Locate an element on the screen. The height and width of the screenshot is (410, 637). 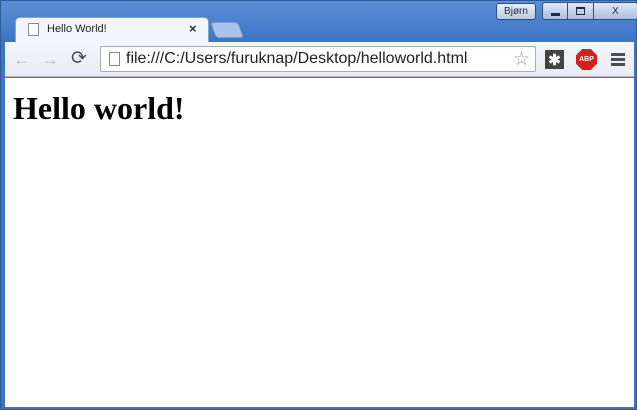
tab-title: Hello World! is located at coordinates (77, 29).